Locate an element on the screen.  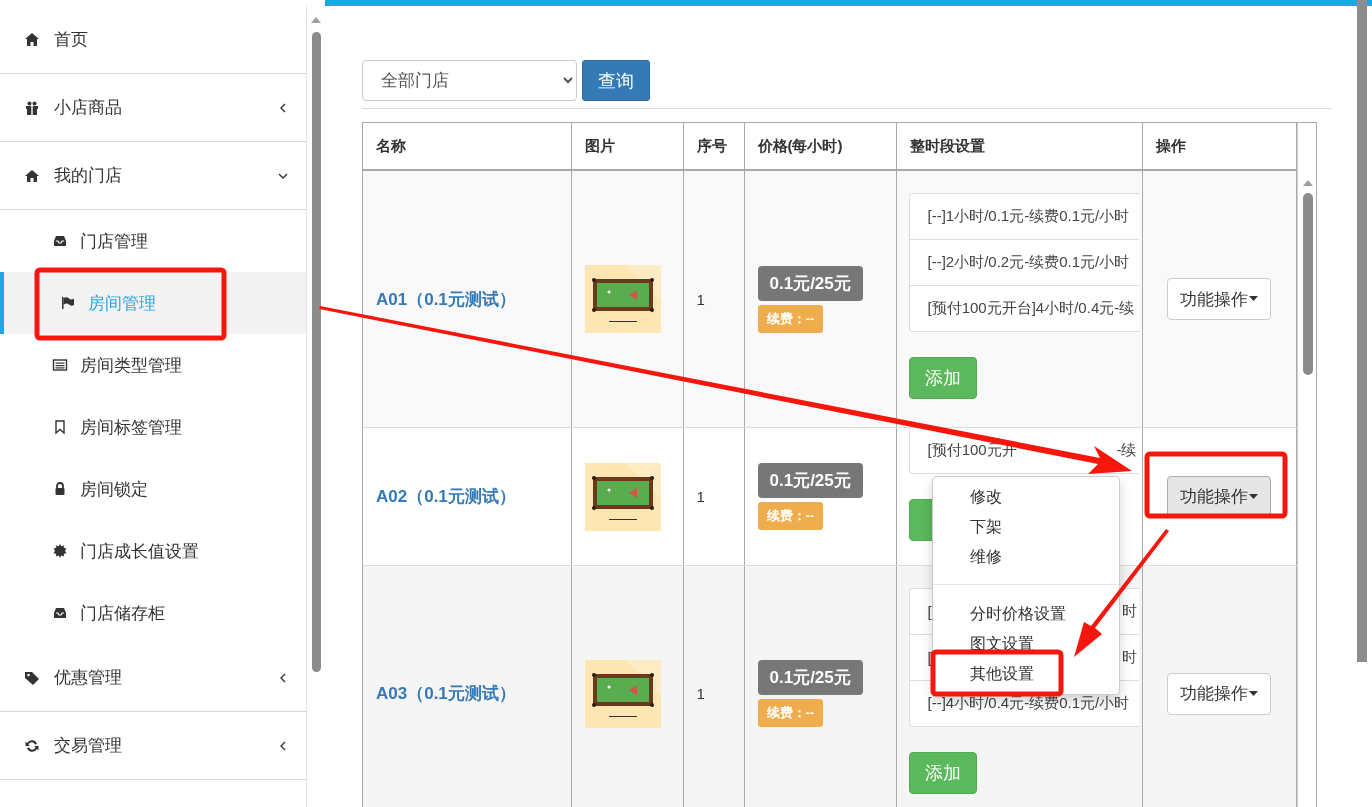
menu-item: 下架 is located at coordinates (1025, 527).